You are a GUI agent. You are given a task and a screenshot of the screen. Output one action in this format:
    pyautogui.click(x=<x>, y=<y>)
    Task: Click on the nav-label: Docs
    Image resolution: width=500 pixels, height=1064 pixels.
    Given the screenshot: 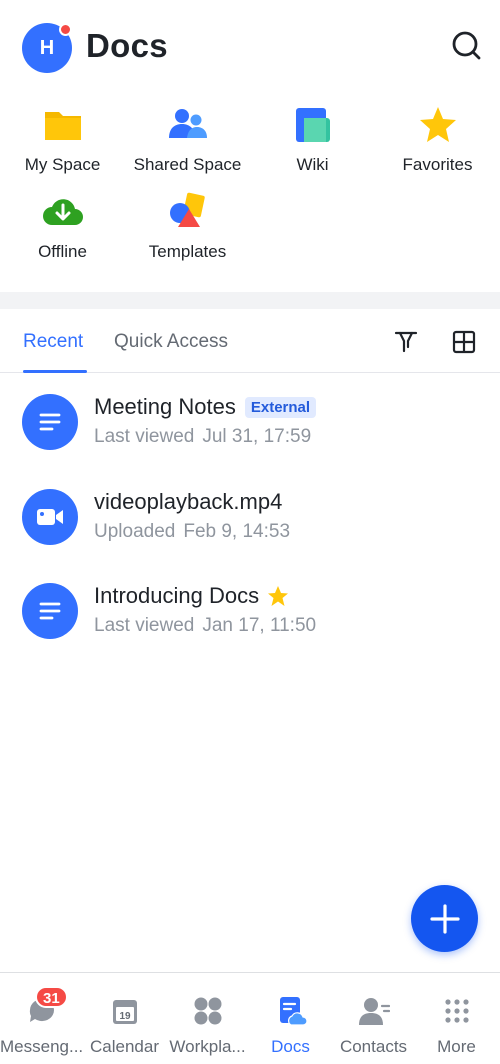 What is the action you would take?
    pyautogui.click(x=290, y=1046)
    